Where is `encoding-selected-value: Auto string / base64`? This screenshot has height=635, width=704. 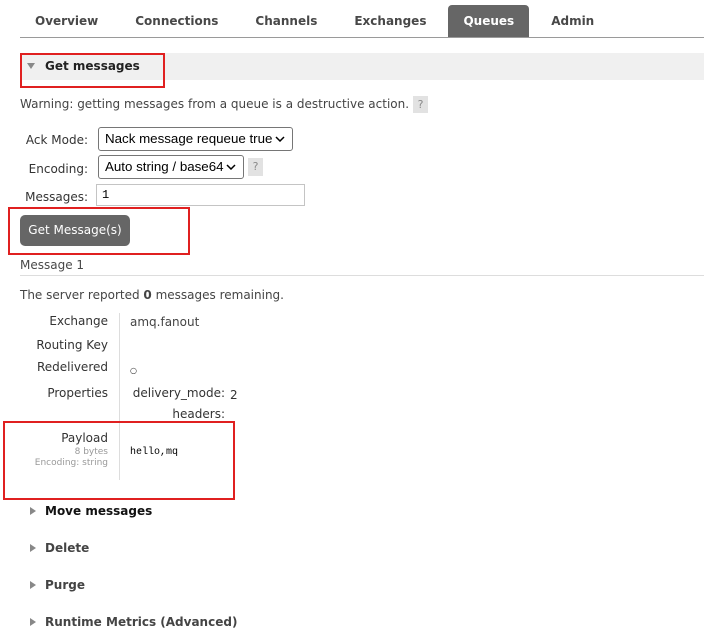 encoding-selected-value: Auto string / base64 is located at coordinates (164, 166).